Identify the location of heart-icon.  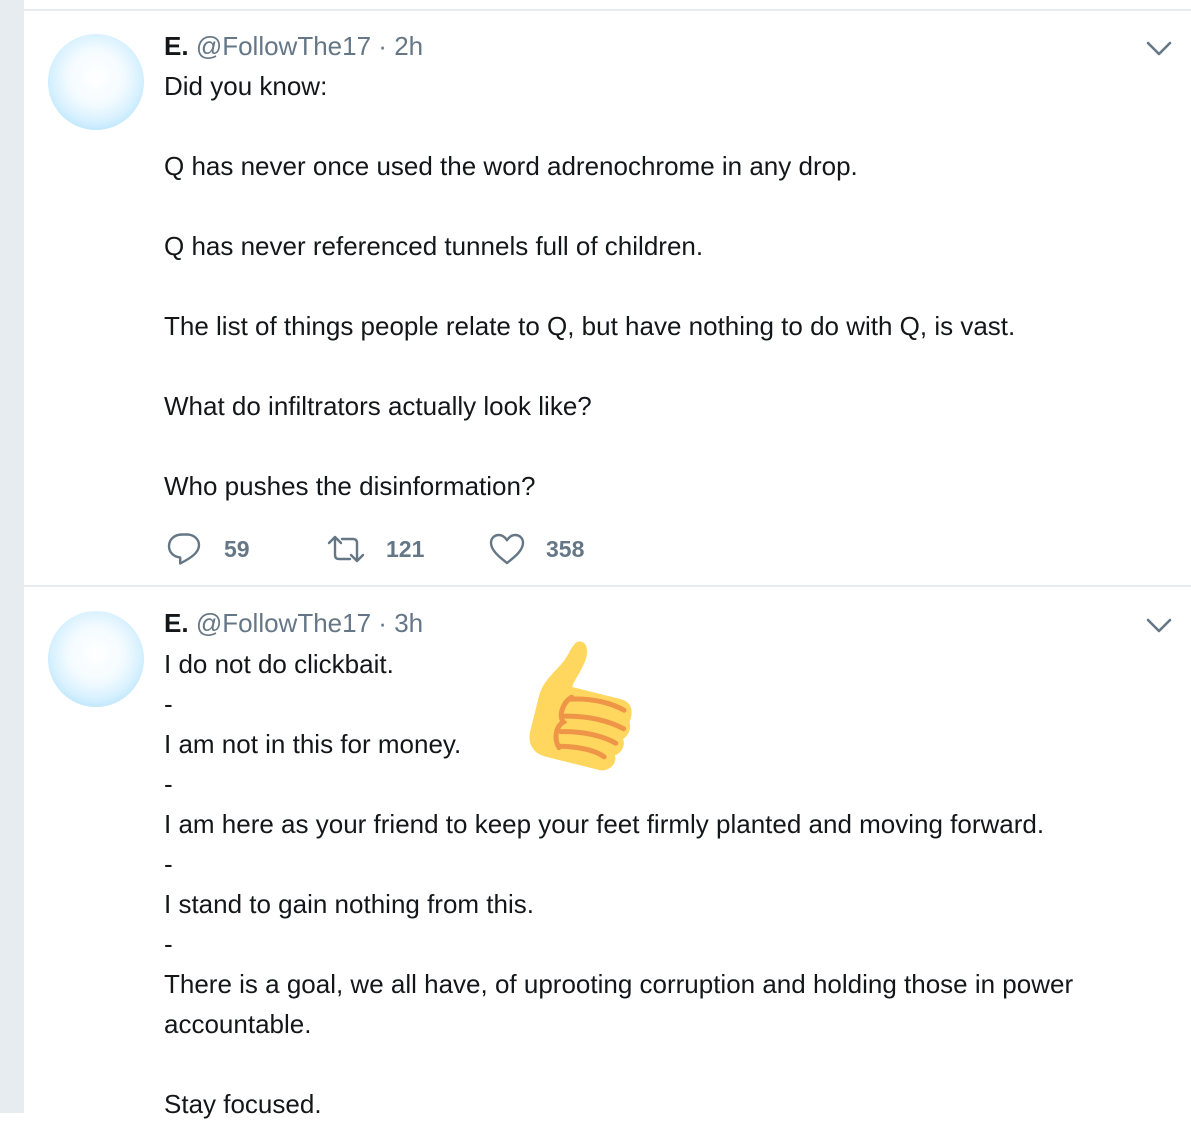
(507, 549).